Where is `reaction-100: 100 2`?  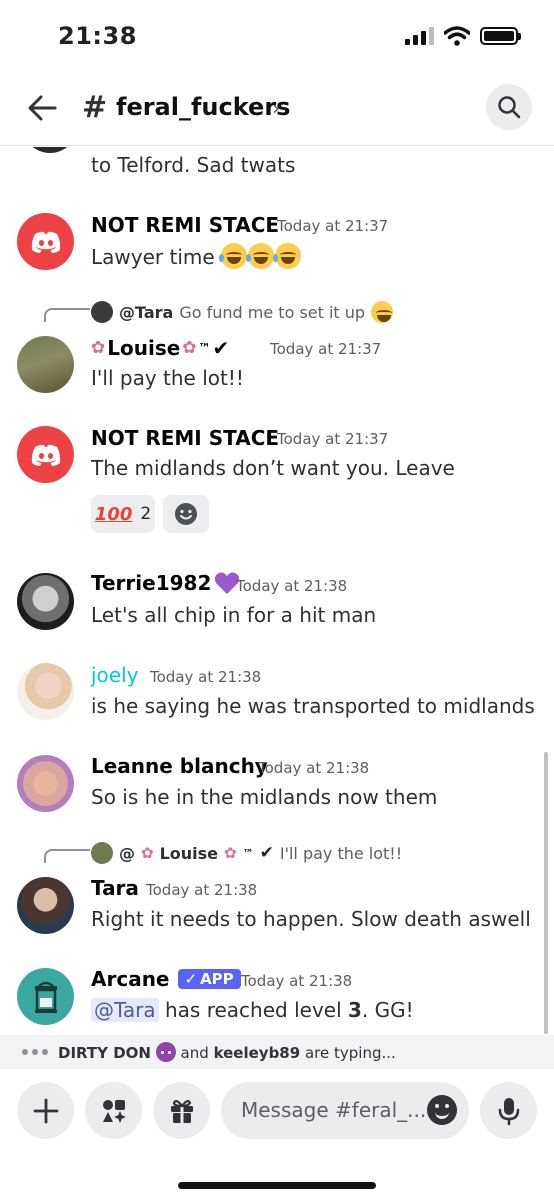 reaction-100: 100 2 is located at coordinates (123, 514).